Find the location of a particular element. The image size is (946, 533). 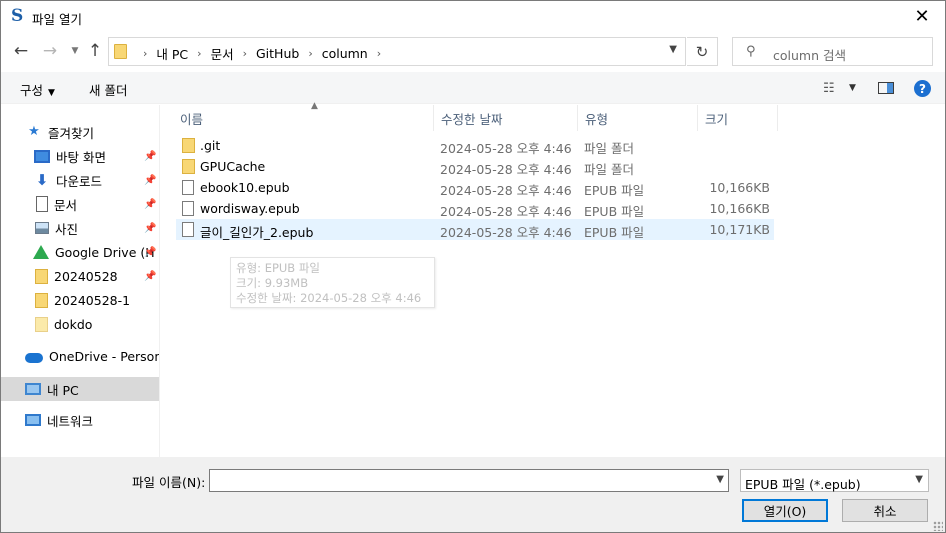

column-header-name: 이름 ▲ is located at coordinates (303, 116).